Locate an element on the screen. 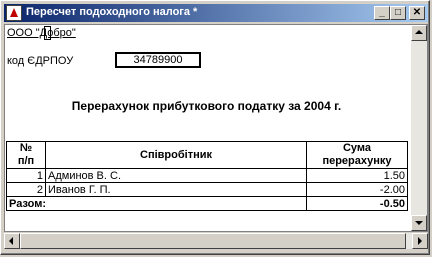 This screenshot has width=432, height=257. row-sum: -2.00 is located at coordinates (357, 189).